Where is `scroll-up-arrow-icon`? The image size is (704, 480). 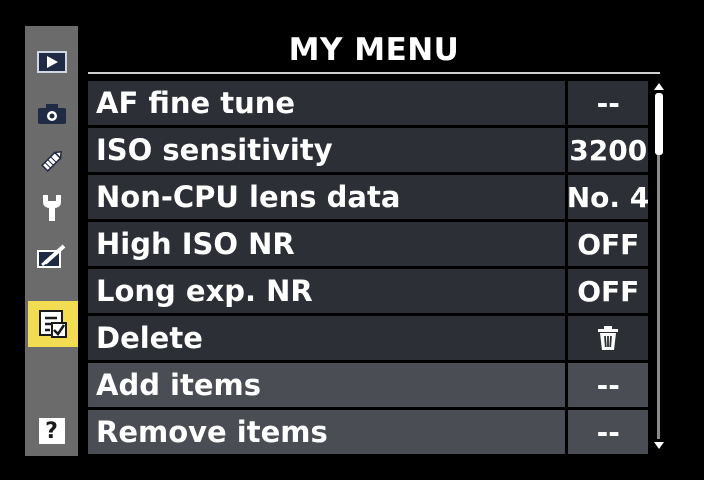 scroll-up-arrow-icon is located at coordinates (659, 86).